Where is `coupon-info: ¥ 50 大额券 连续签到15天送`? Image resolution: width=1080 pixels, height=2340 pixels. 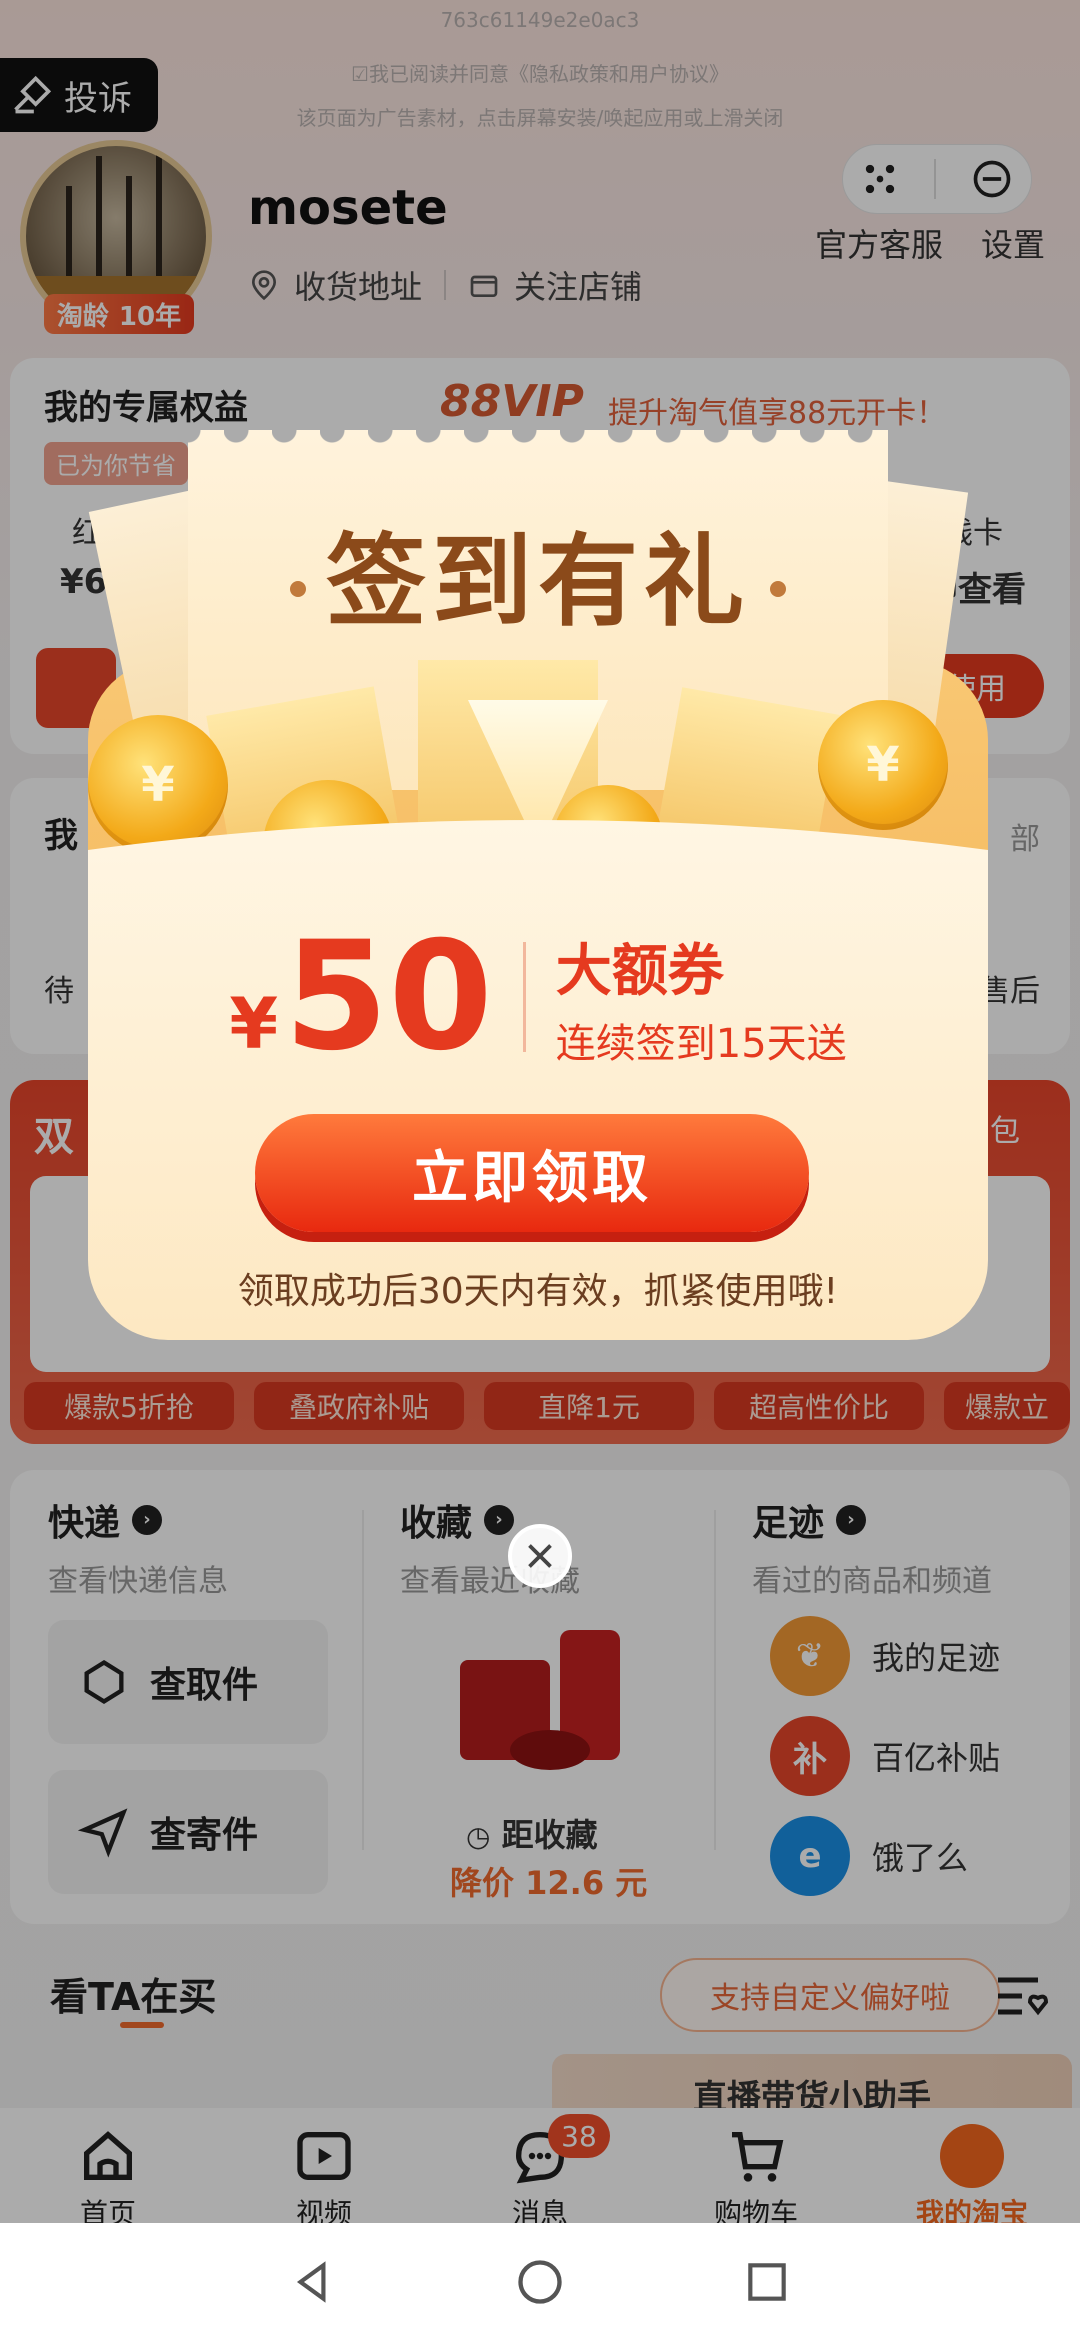 coupon-info: ¥ 50 大额券 连续签到15天送 is located at coordinates (538, 997).